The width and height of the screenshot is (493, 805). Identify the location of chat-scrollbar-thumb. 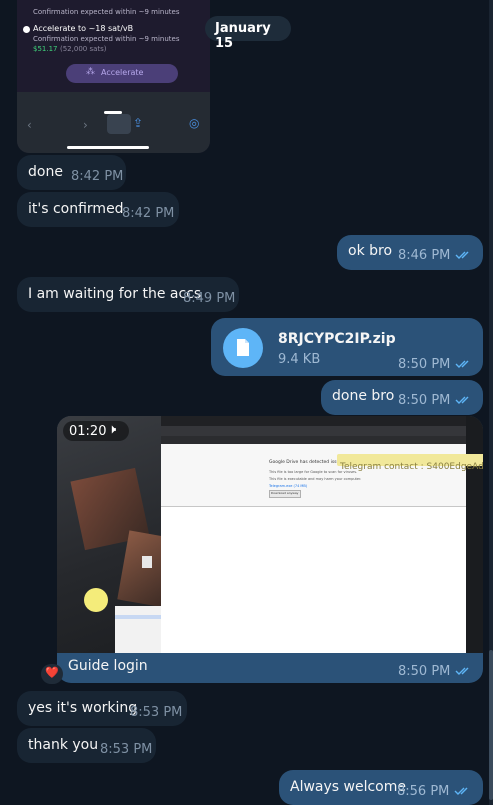
(491, 725).